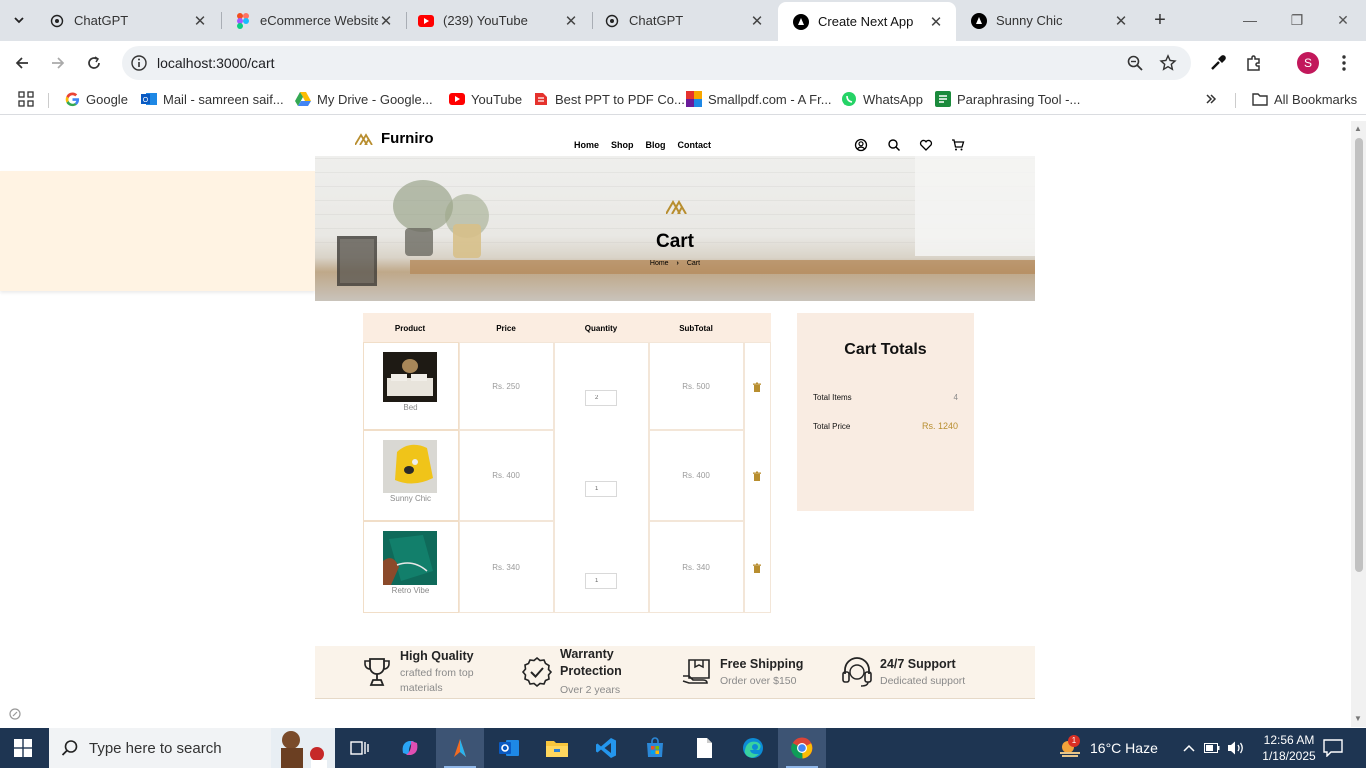 This screenshot has height=768, width=1366. I want to click on bookmark-star-icon, so click(1168, 63).